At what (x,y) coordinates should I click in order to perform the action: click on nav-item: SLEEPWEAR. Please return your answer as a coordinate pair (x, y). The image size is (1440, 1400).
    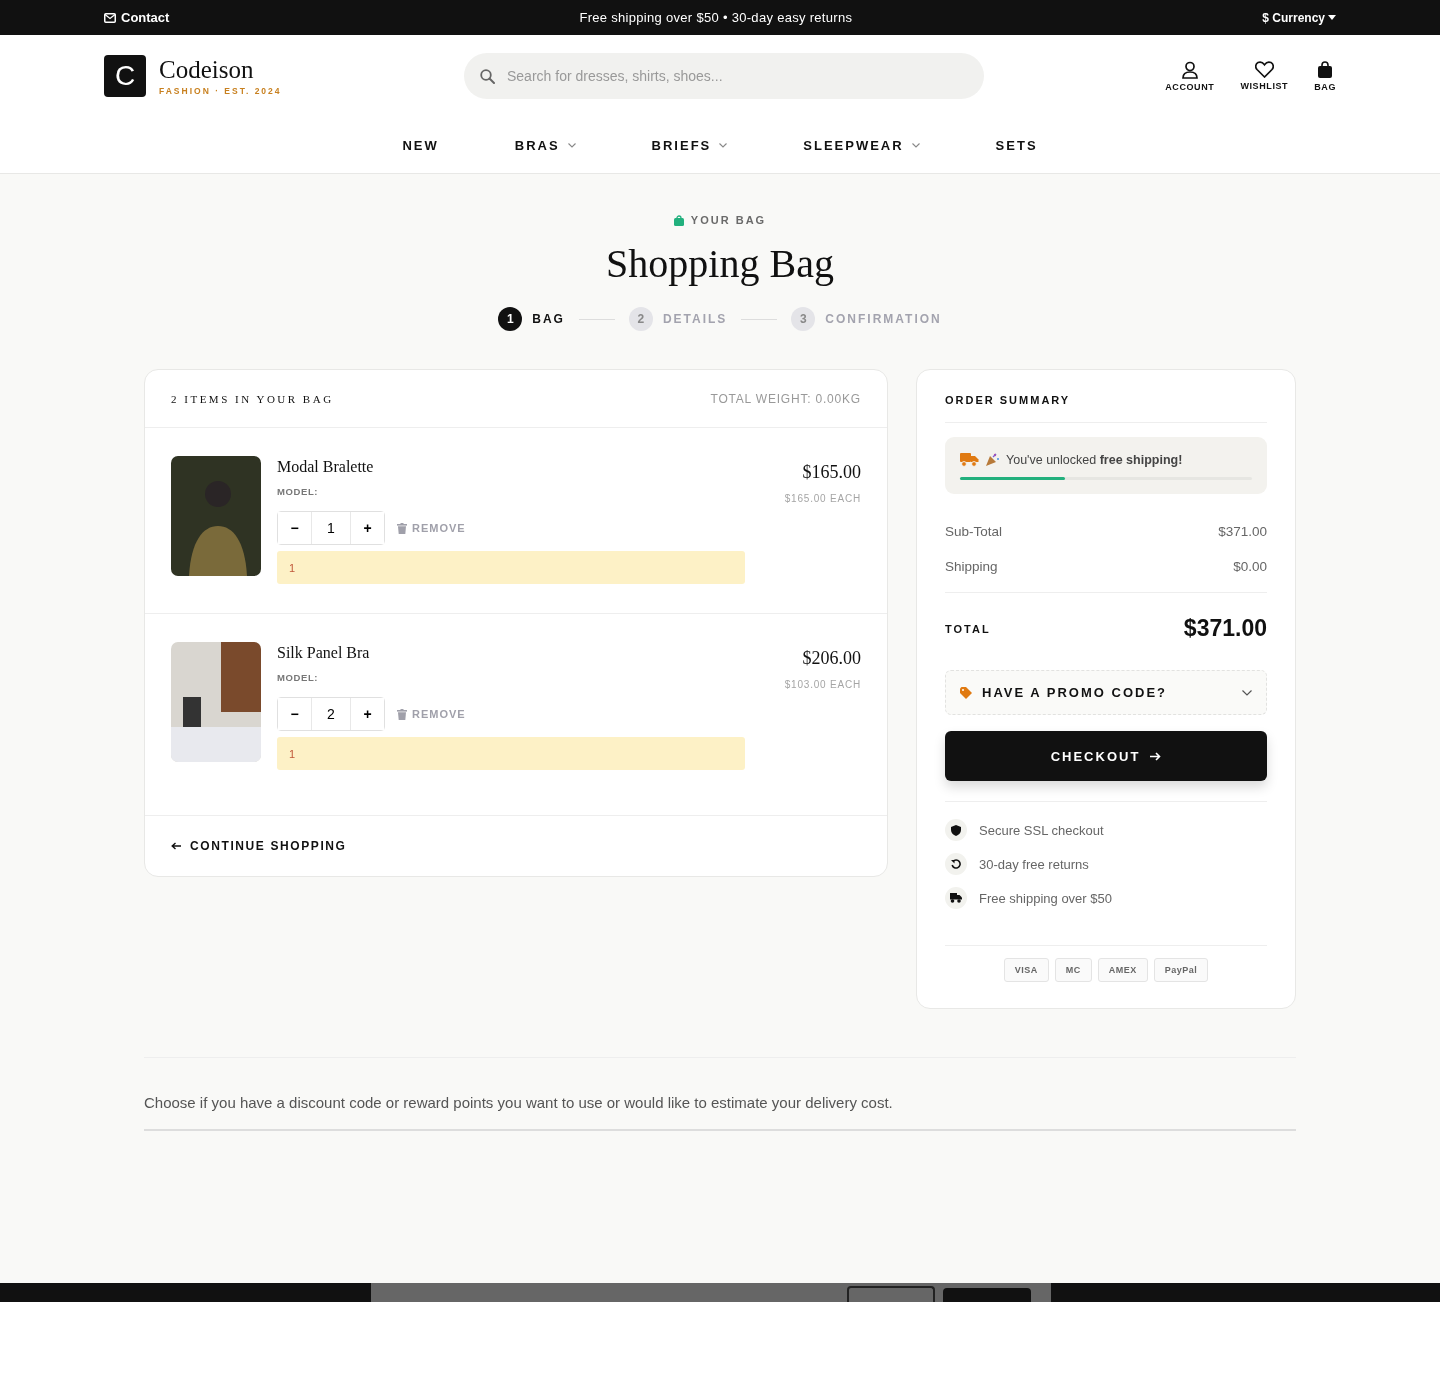
    Looking at the image, I should click on (861, 145).